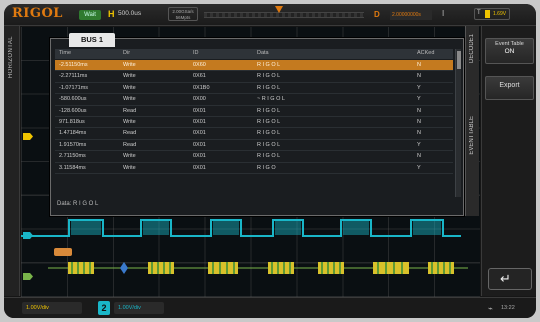  I want to click on cell-id: 0X60, so click(199, 65).